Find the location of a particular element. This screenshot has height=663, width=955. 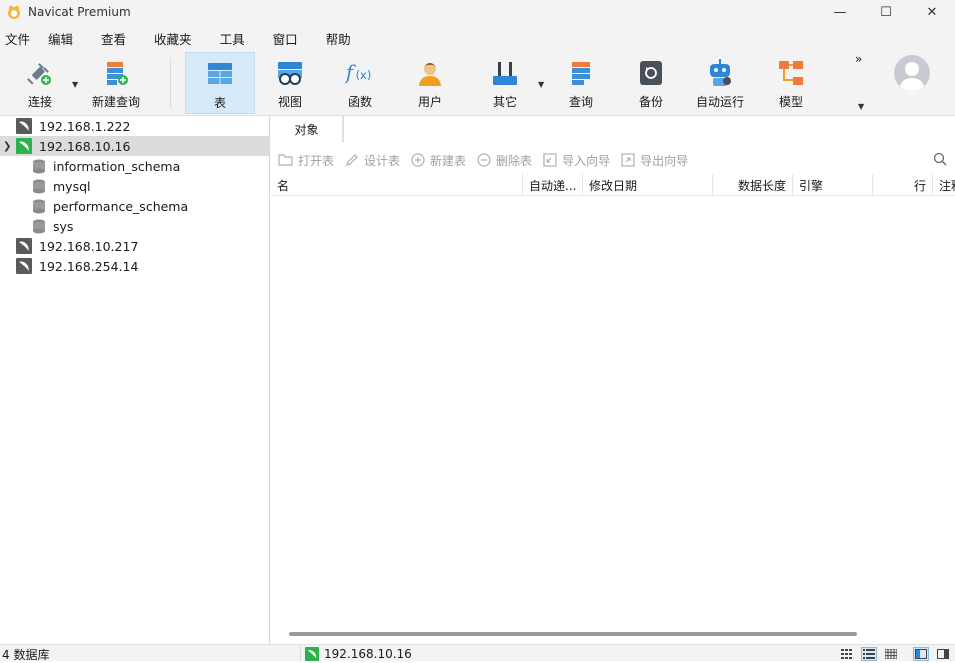

table-label: 表 is located at coordinates (219, 103).